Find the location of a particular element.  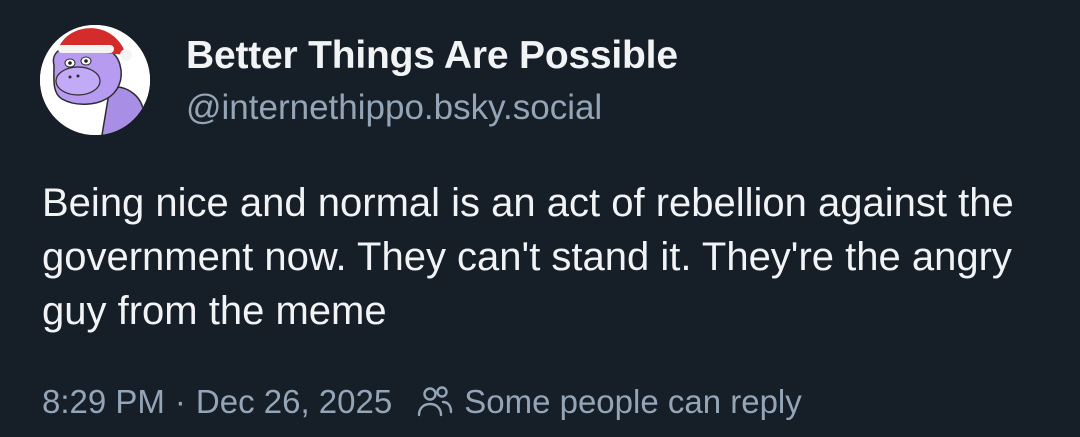

hippo-avatar-icon is located at coordinates (95, 80).